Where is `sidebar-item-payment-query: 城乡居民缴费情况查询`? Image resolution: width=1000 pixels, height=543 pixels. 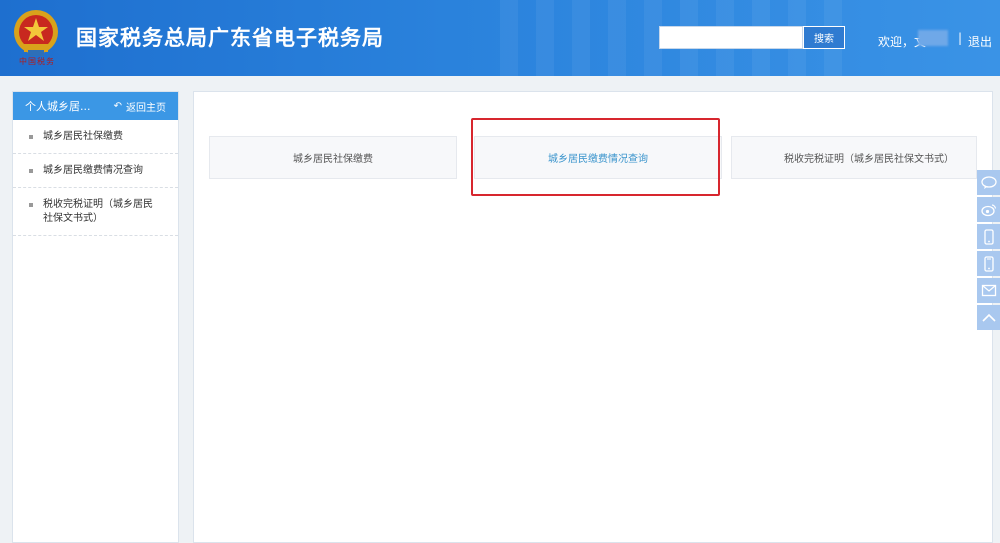
sidebar-item-payment-query: 城乡居民缴费情况查询 is located at coordinates (95, 171).